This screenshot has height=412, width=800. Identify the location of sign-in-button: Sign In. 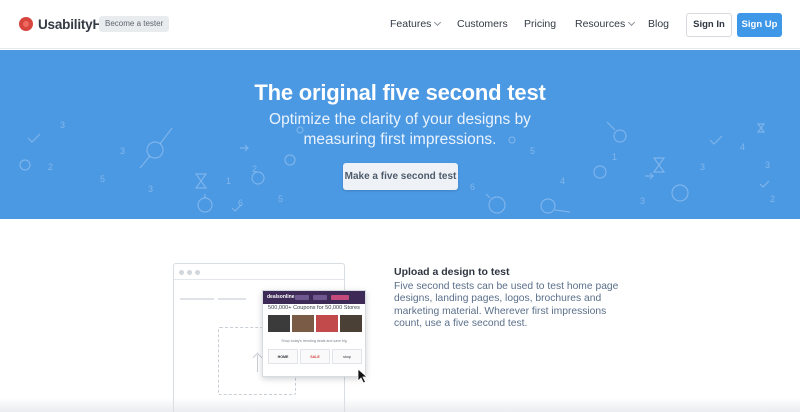
(709, 25).